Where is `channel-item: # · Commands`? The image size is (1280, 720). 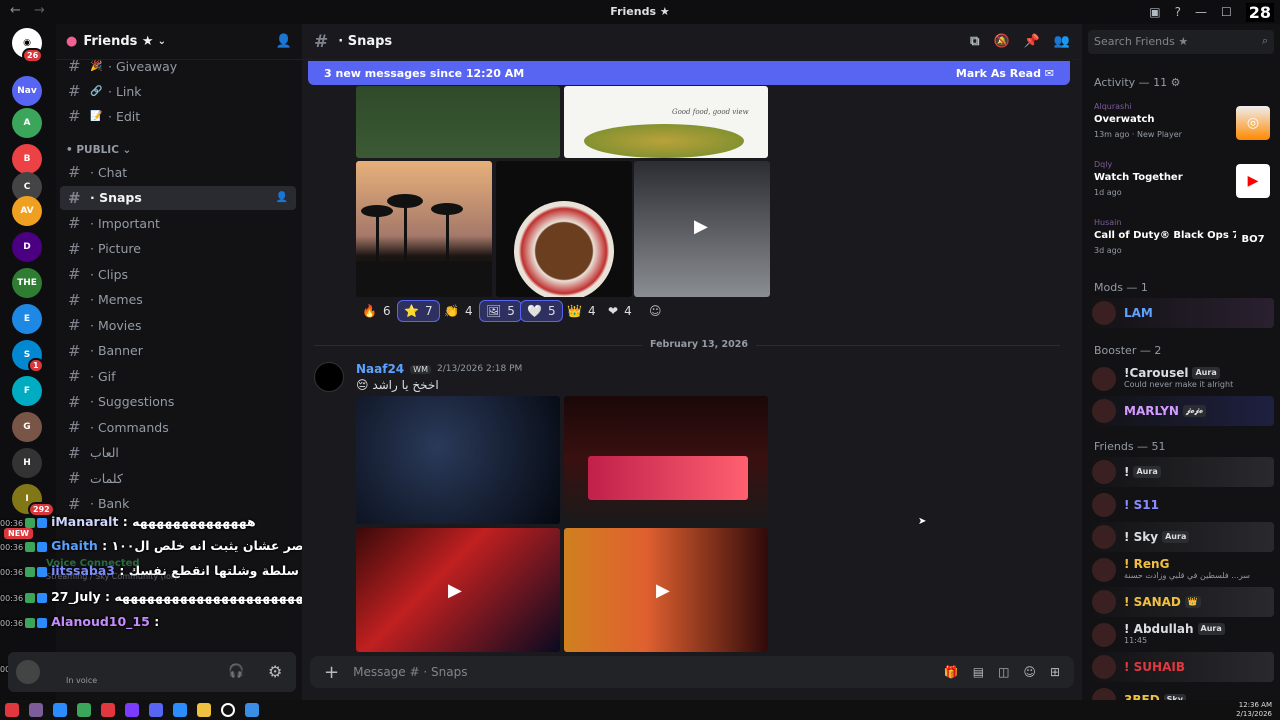
channel-item: # · Commands is located at coordinates (178, 427).